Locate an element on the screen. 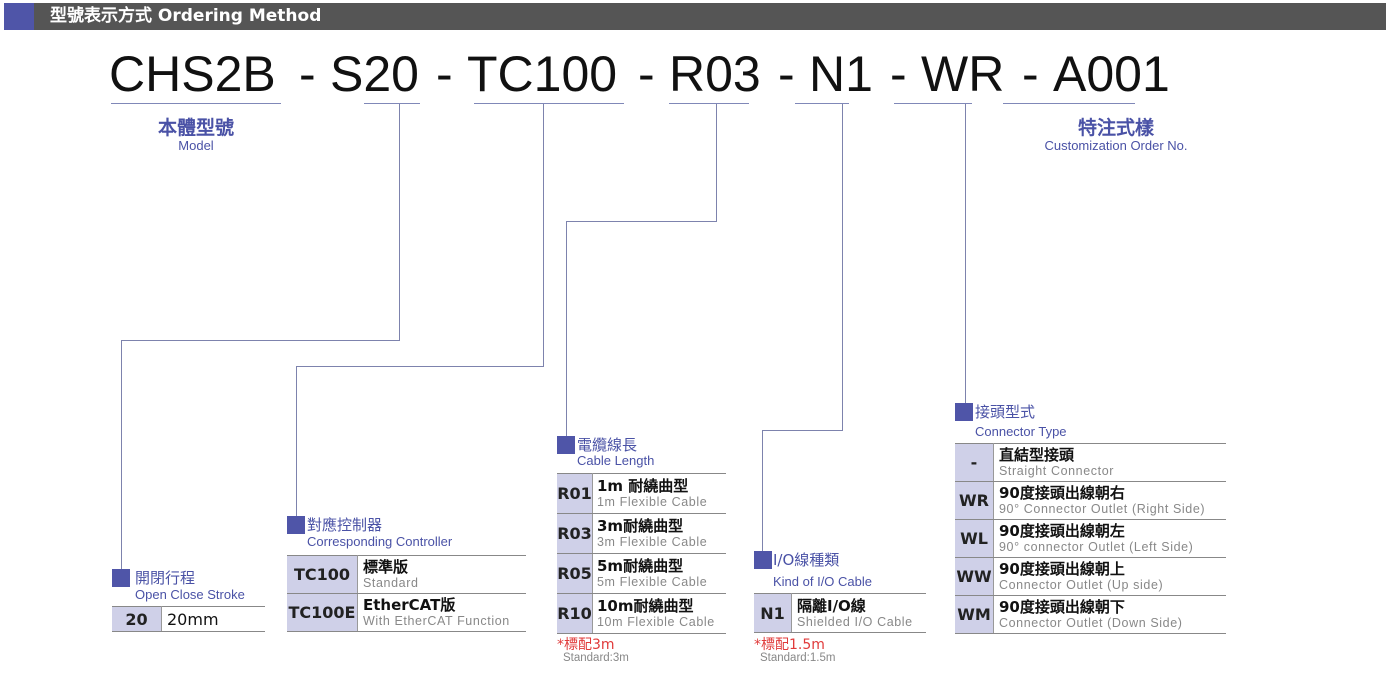 This screenshot has width=1389, height=681. code-model: CHS2B is located at coordinates (192, 74).